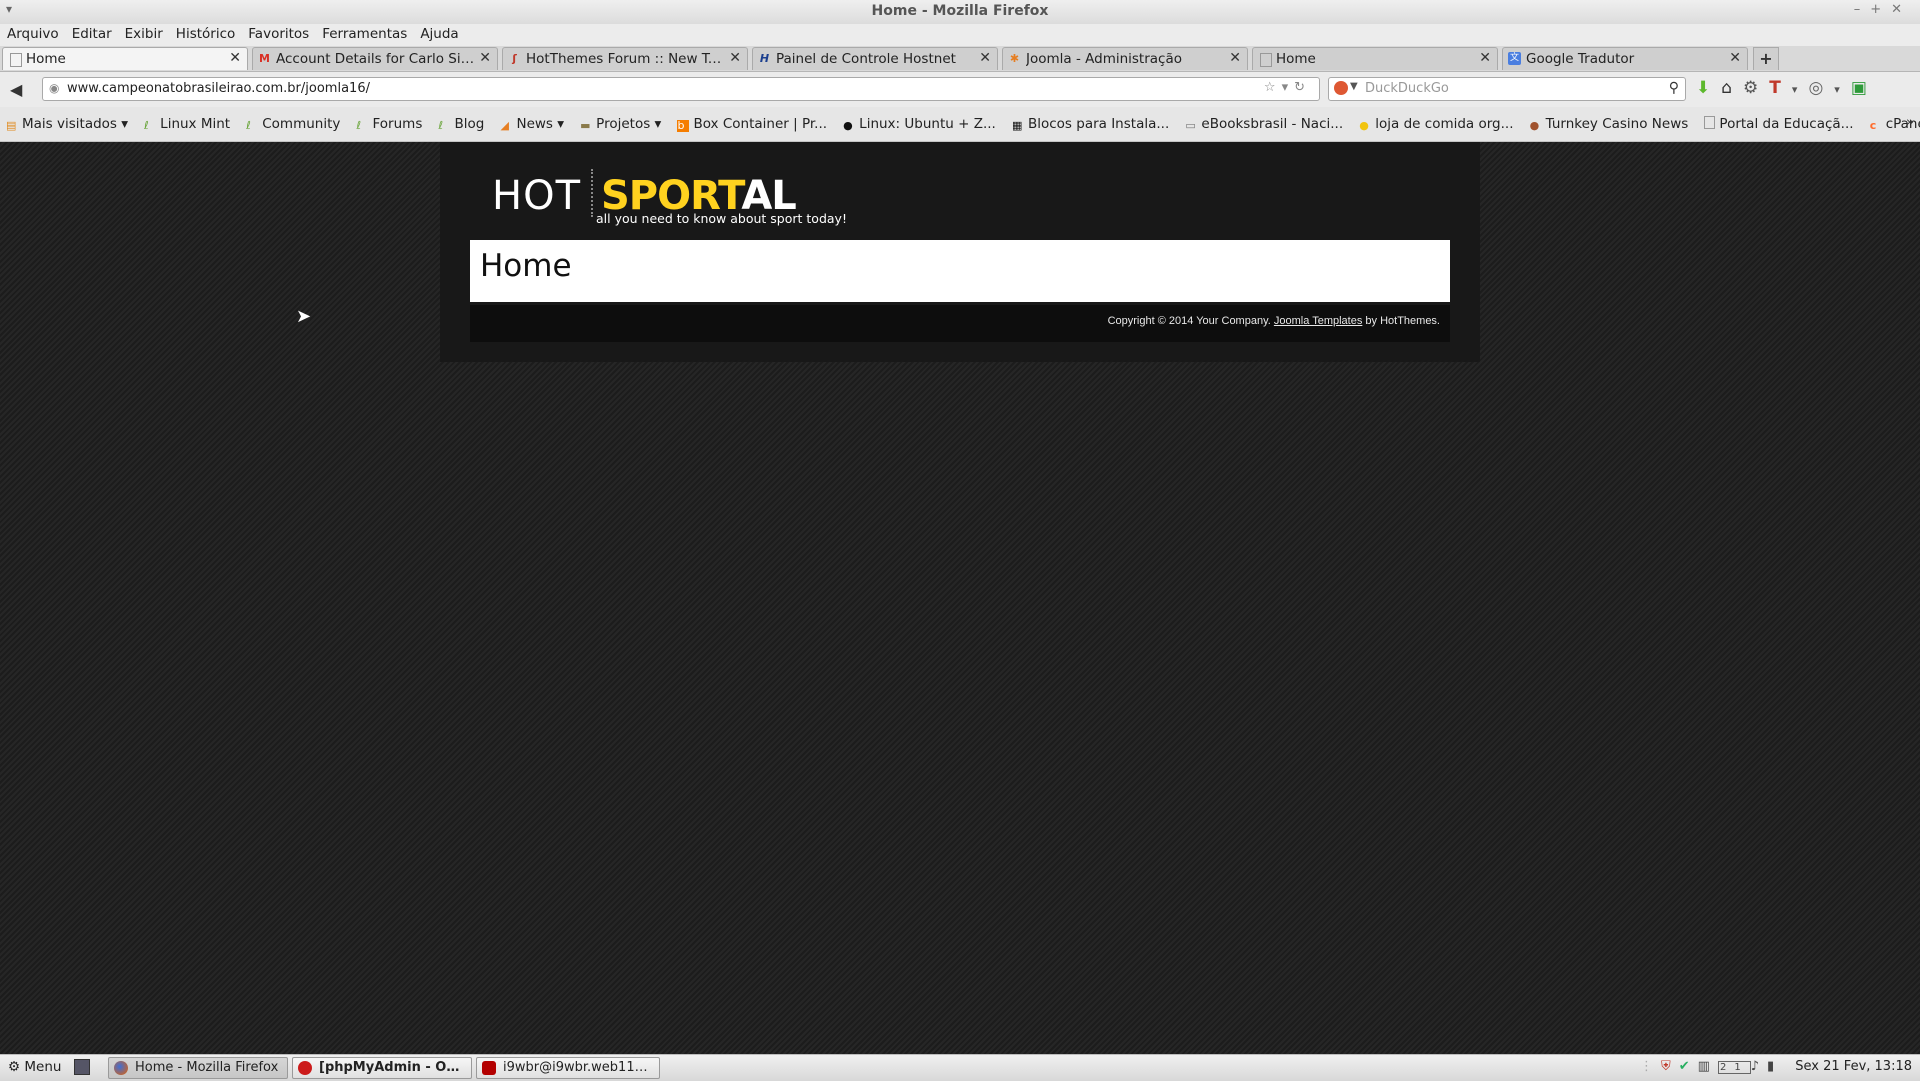  What do you see at coordinates (1688, 1066) in the screenshot?
I see `update-check-icon: ✔` at bounding box center [1688, 1066].